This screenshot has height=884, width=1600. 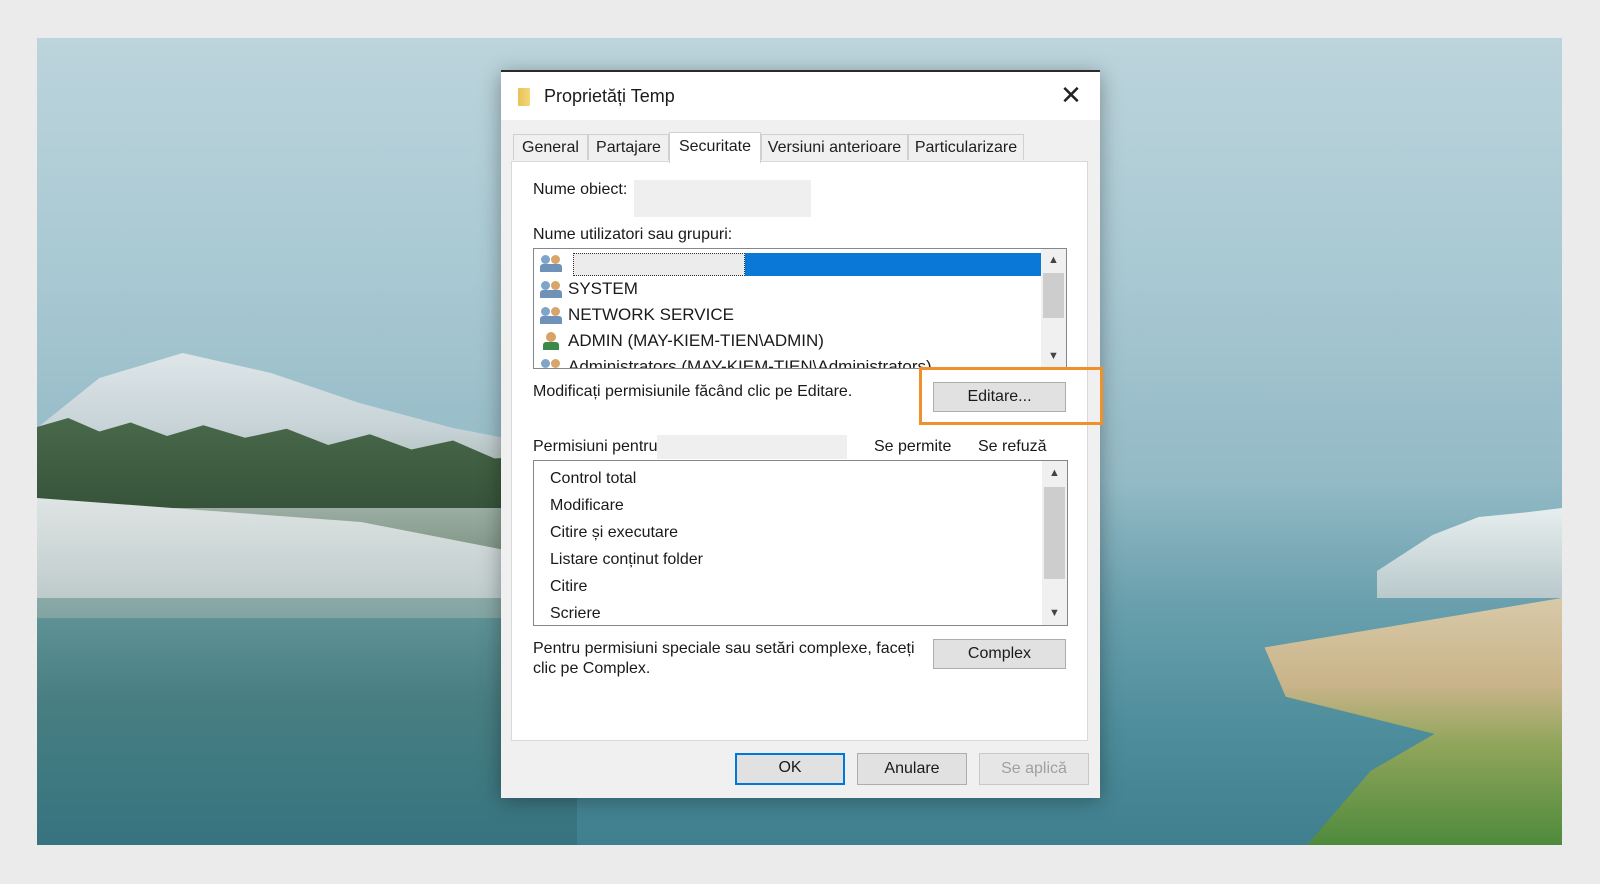 What do you see at coordinates (524, 97) in the screenshot?
I see `folder-icon` at bounding box center [524, 97].